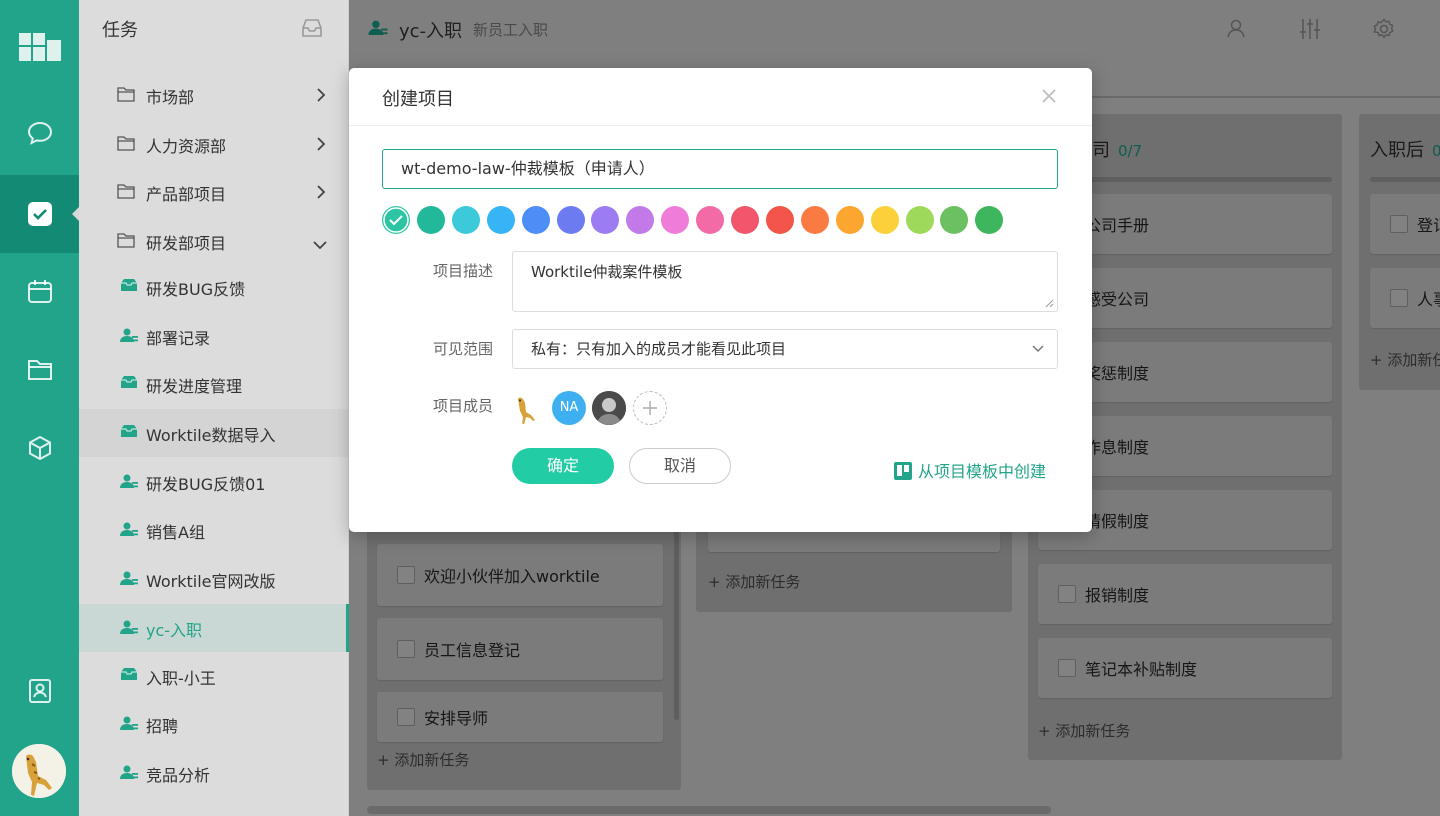 The width and height of the screenshot is (1440, 816). I want to click on user-avatar, so click(39, 771).